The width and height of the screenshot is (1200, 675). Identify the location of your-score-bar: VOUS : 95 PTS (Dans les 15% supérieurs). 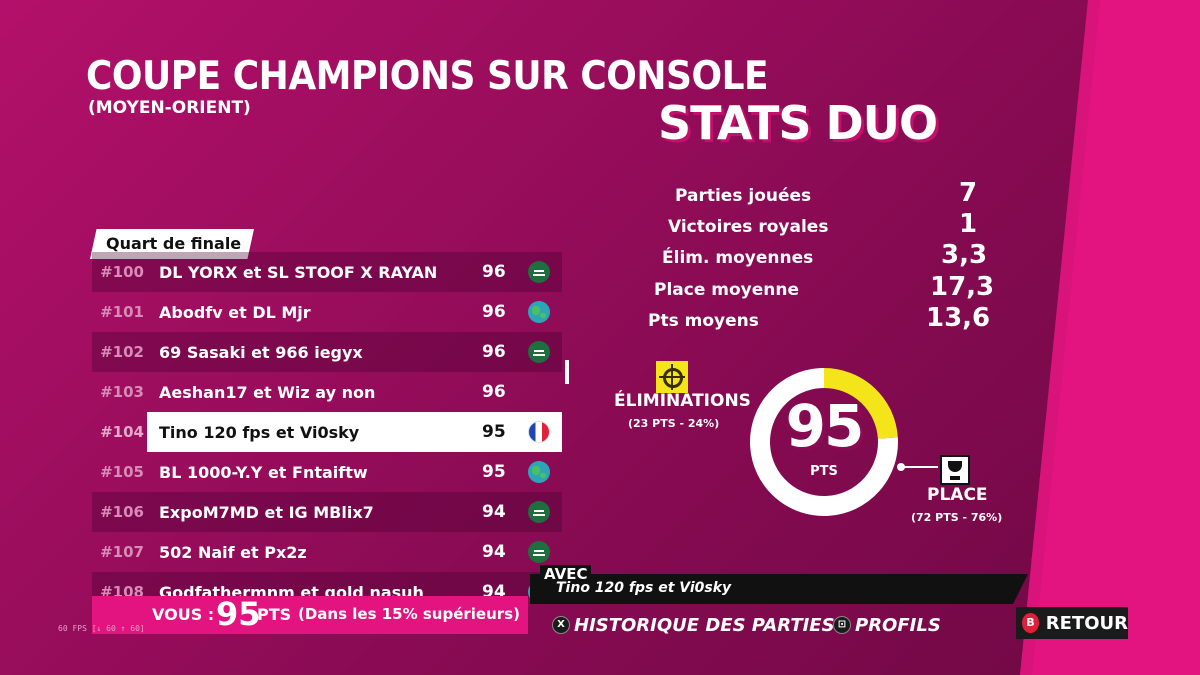
(310, 614).